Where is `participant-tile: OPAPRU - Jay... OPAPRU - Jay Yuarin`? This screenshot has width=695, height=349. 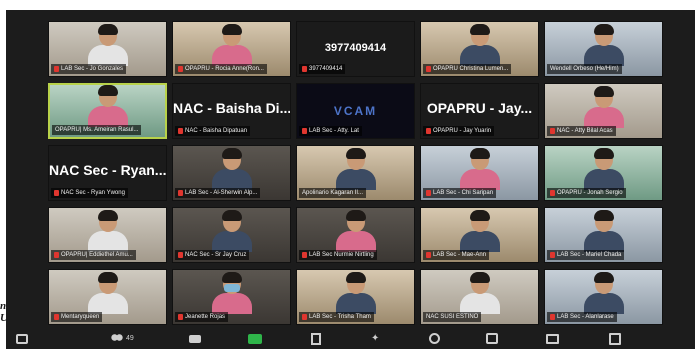
participant-tile: OPAPRU - Jay... OPAPRU - Jay Yuarin is located at coordinates (479, 111).